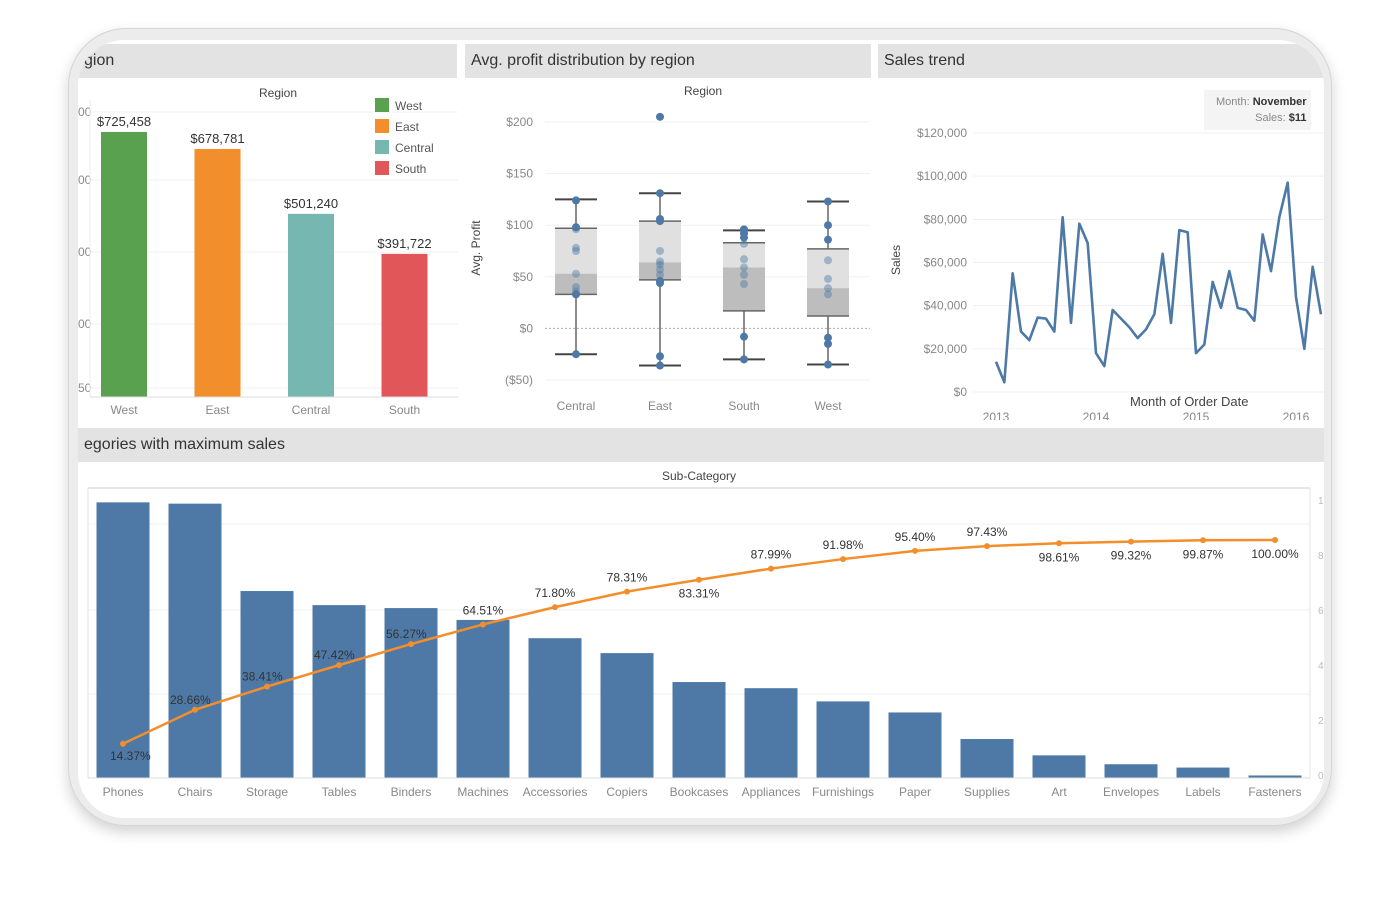 The image size is (1400, 904). I want to click on x-tick-label: Central, so click(576, 406).